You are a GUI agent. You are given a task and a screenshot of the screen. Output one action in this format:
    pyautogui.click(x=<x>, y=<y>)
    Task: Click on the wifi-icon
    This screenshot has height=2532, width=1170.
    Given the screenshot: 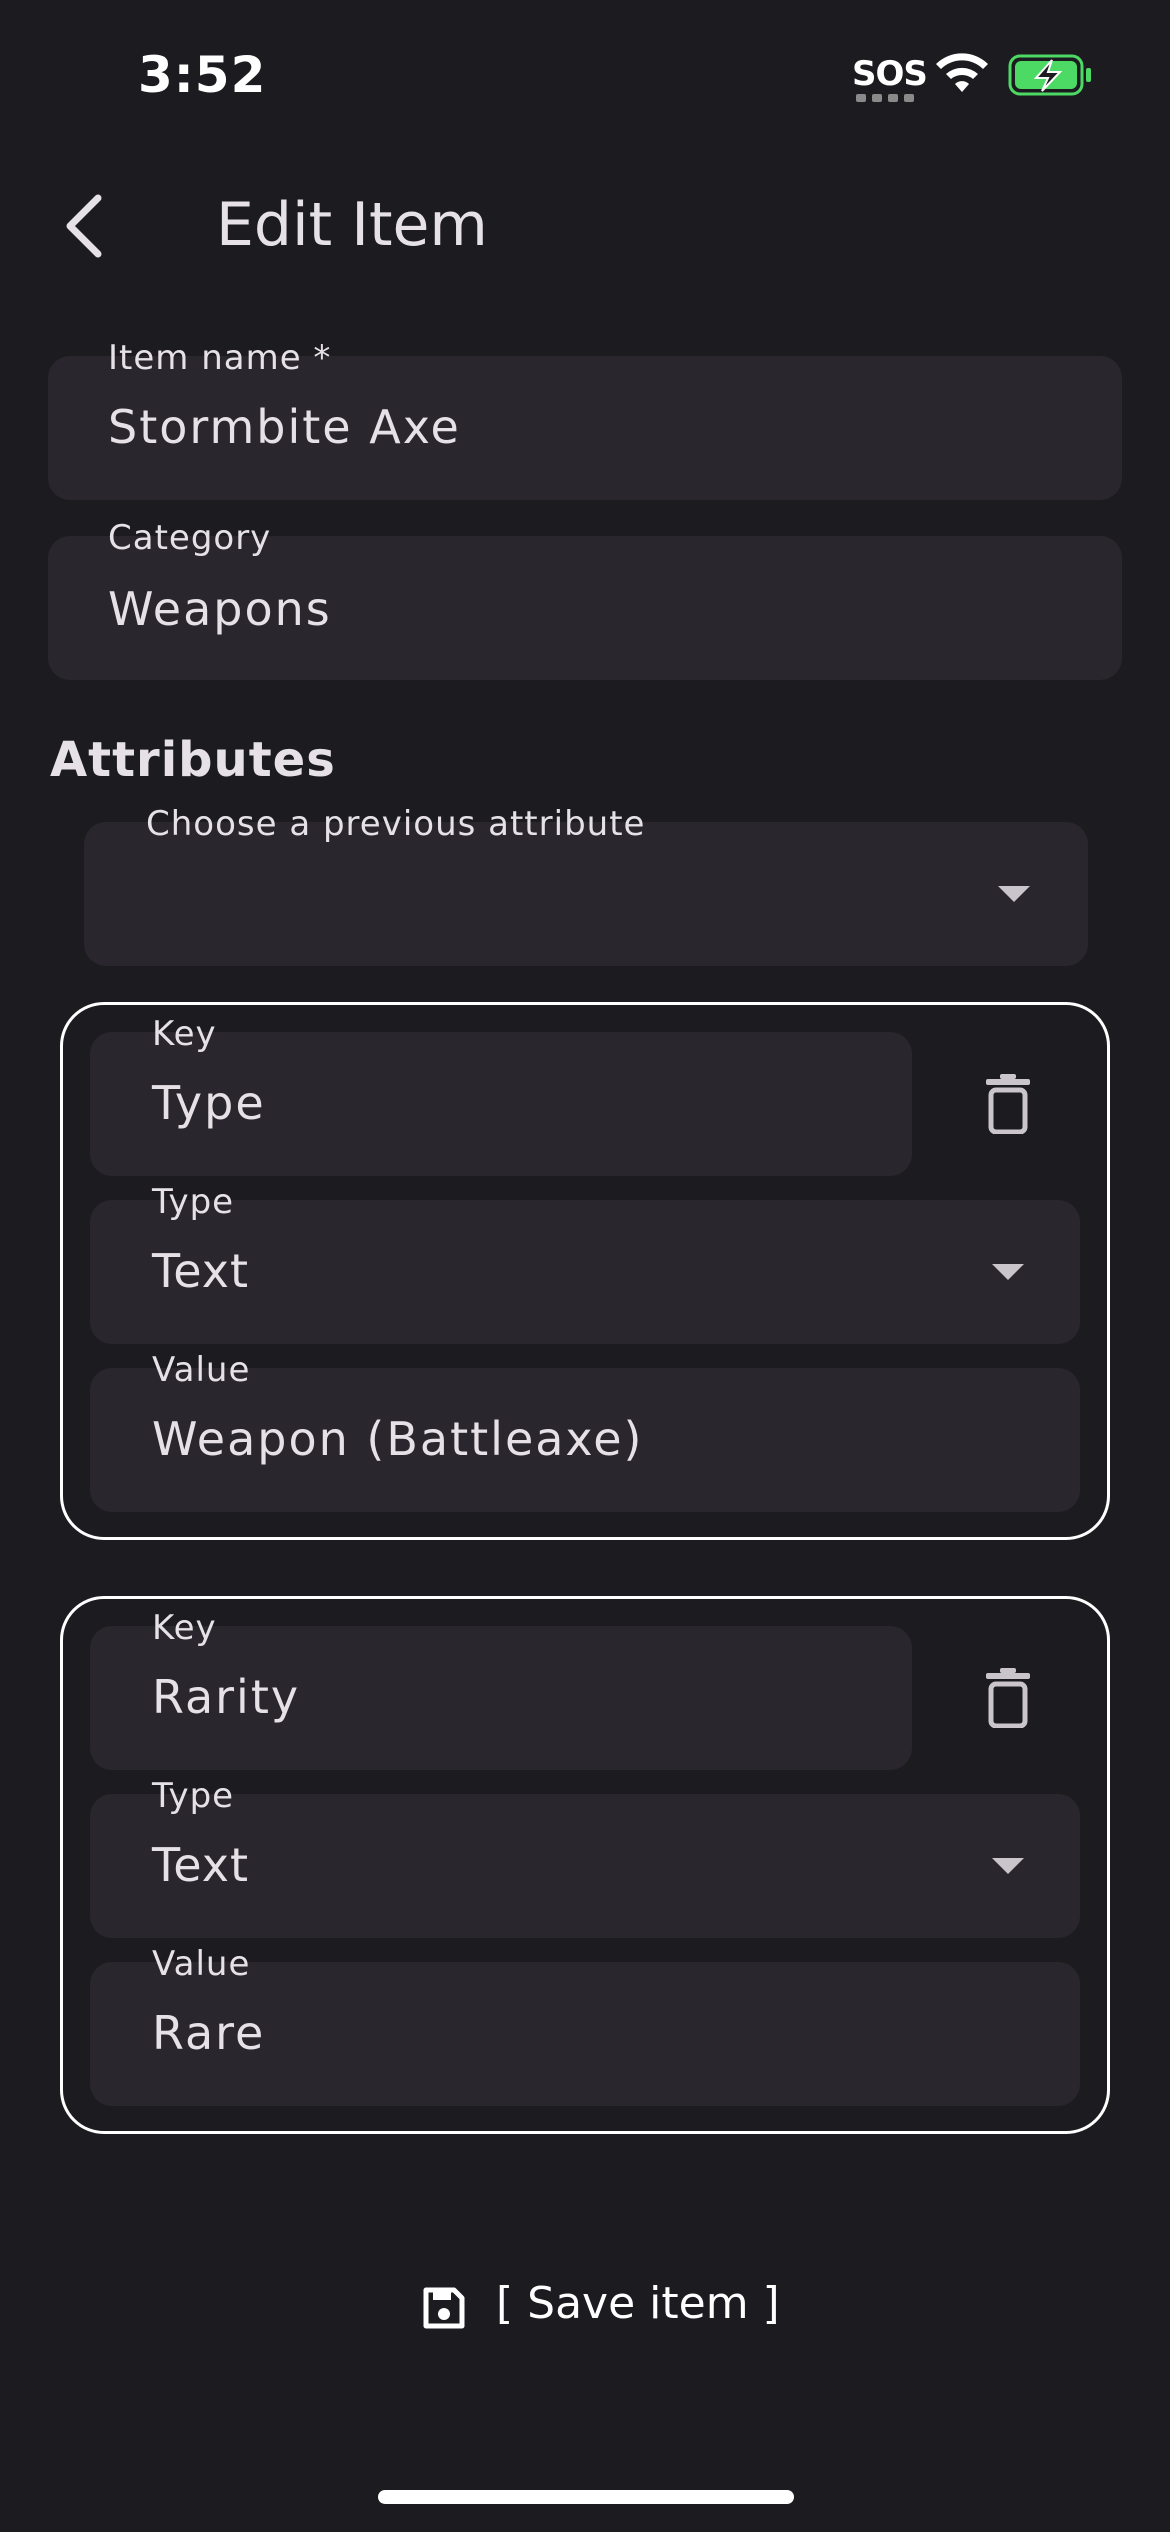 What is the action you would take?
    pyautogui.click(x=962, y=72)
    